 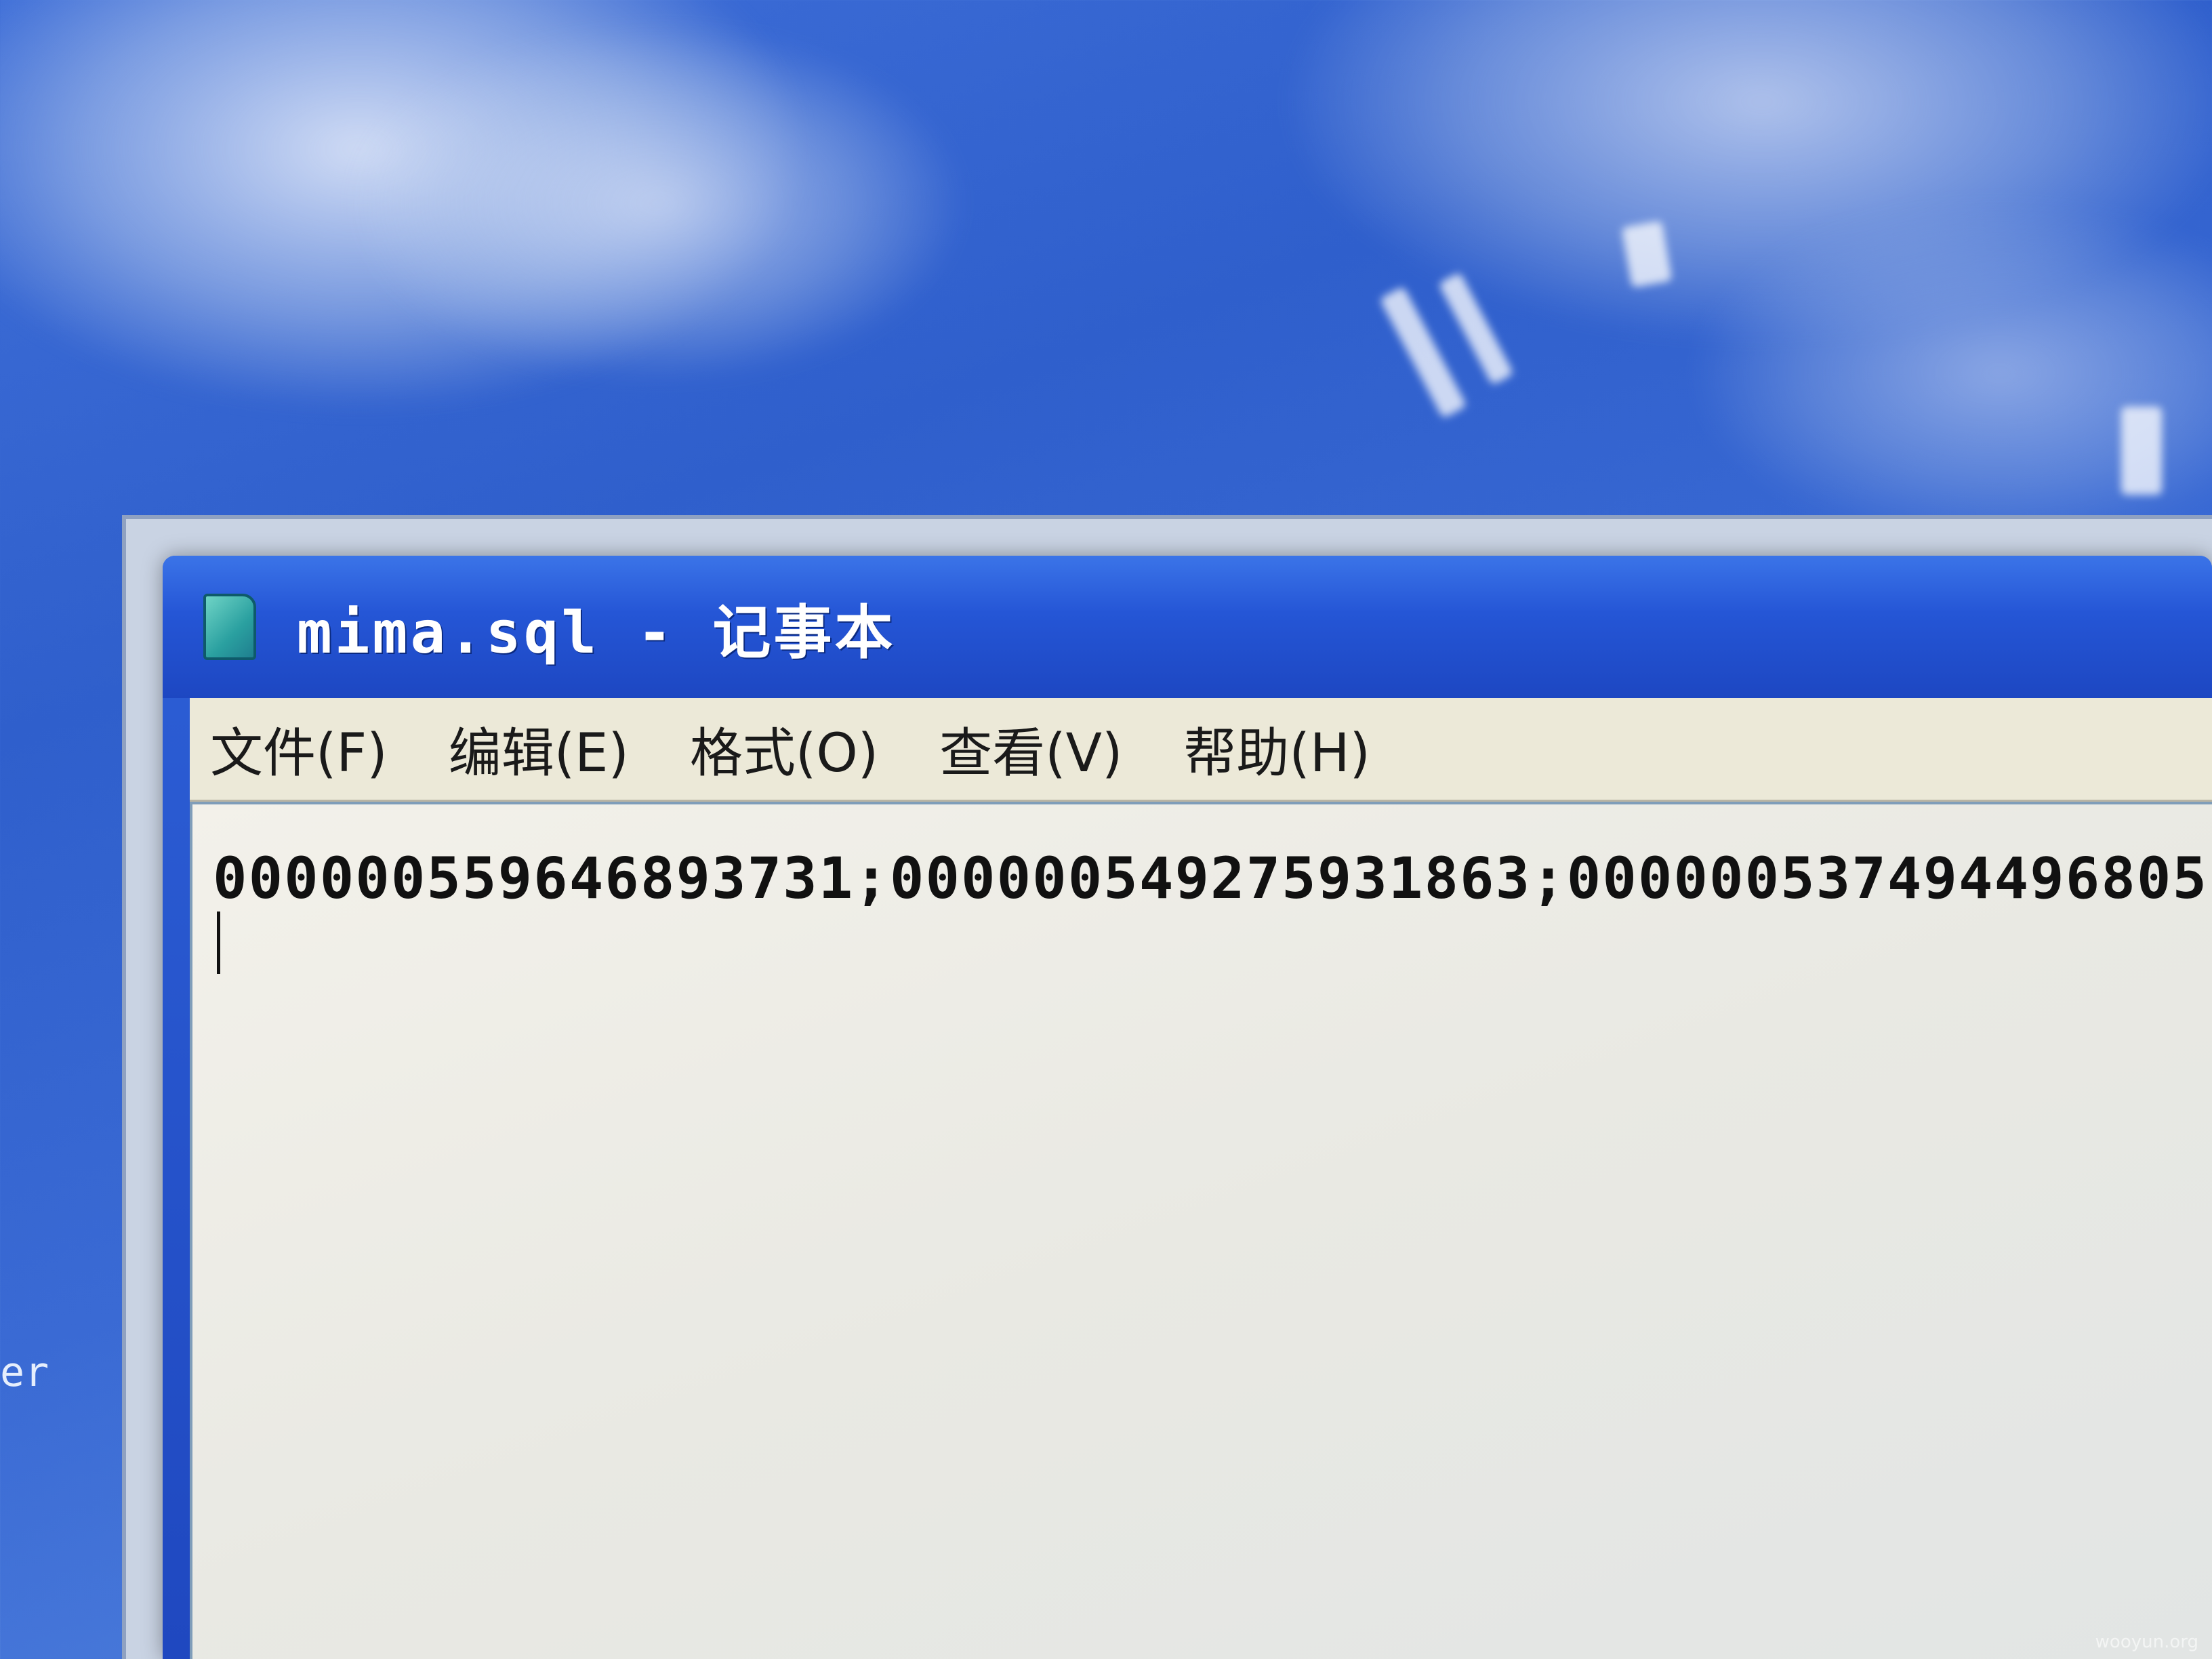 What do you see at coordinates (1276, 749) in the screenshot?
I see `menu-help: 帮助(H)` at bounding box center [1276, 749].